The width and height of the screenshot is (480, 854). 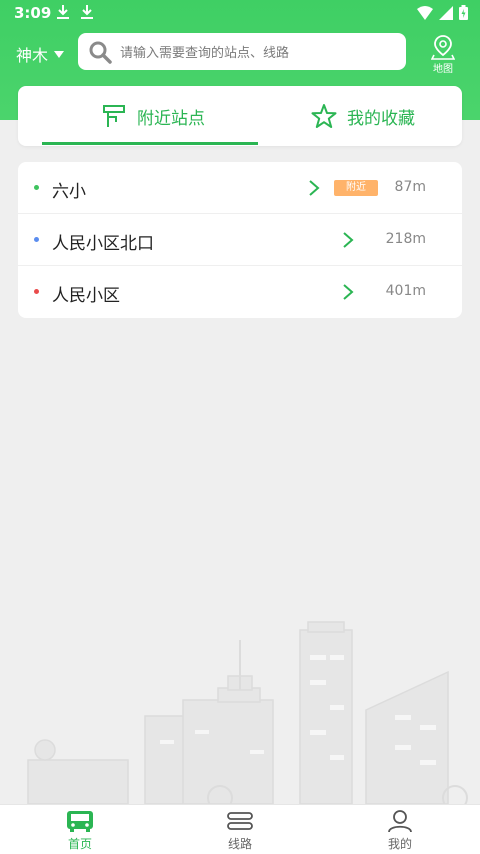 I want to click on nav-home: 首页, so click(x=80, y=831).